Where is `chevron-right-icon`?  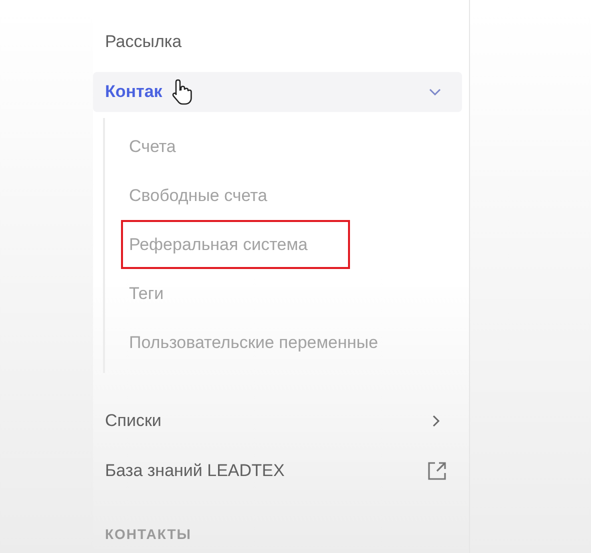 chevron-right-icon is located at coordinates (436, 421).